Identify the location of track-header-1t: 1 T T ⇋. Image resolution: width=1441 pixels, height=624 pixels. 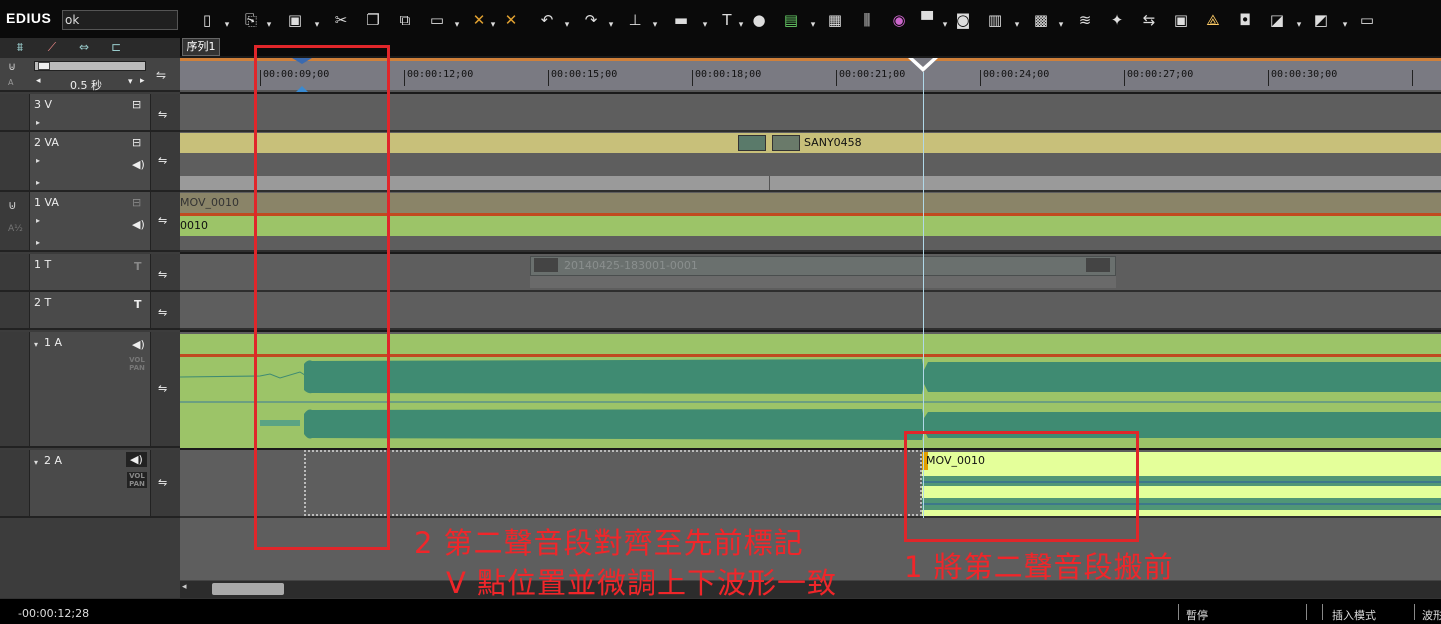
(90, 273).